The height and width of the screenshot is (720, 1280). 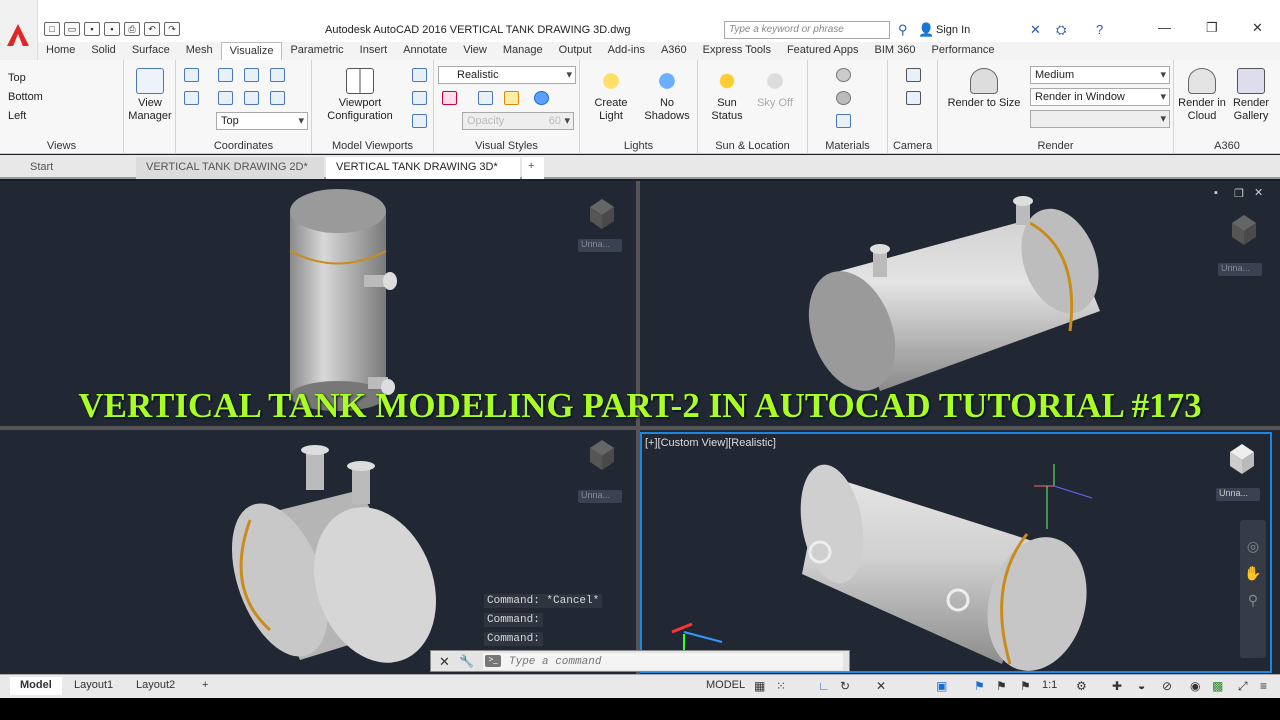 I want to click on save-icon: ▪, so click(x=92, y=29).